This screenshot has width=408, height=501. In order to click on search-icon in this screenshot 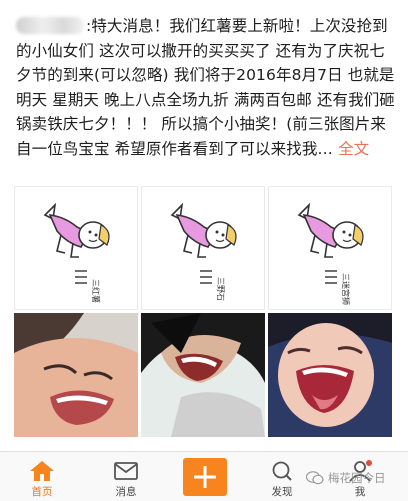, I will do `click(282, 471)`.